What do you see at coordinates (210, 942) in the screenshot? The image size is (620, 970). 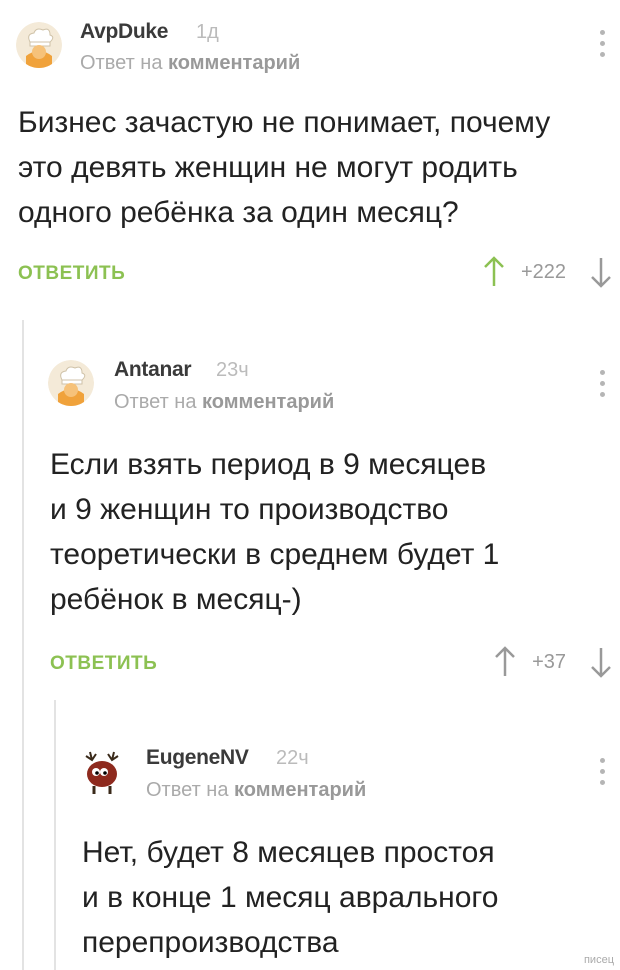 I see `comment-text-line: перепроизводства` at bounding box center [210, 942].